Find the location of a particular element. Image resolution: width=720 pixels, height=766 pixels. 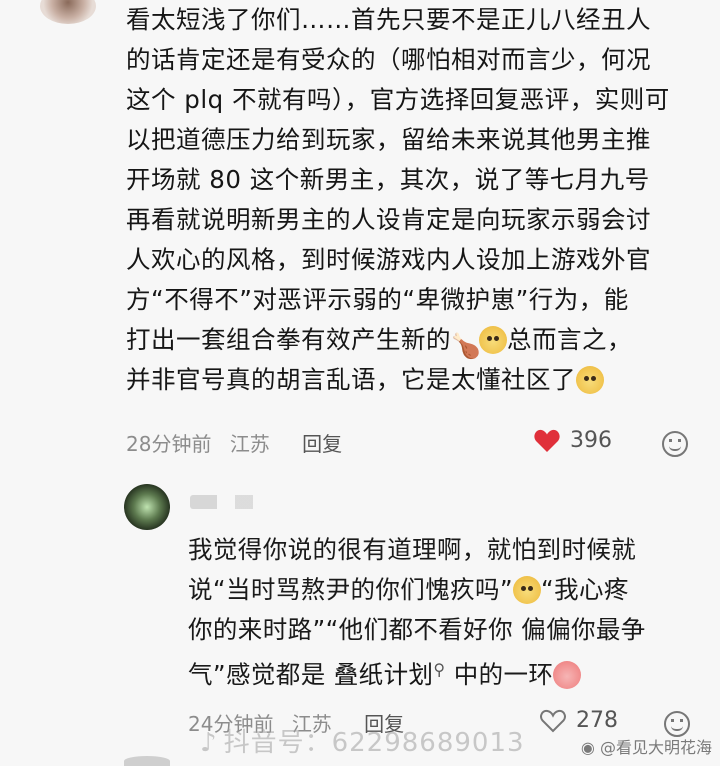

search-icon: ⚲ is located at coordinates (439, 669).